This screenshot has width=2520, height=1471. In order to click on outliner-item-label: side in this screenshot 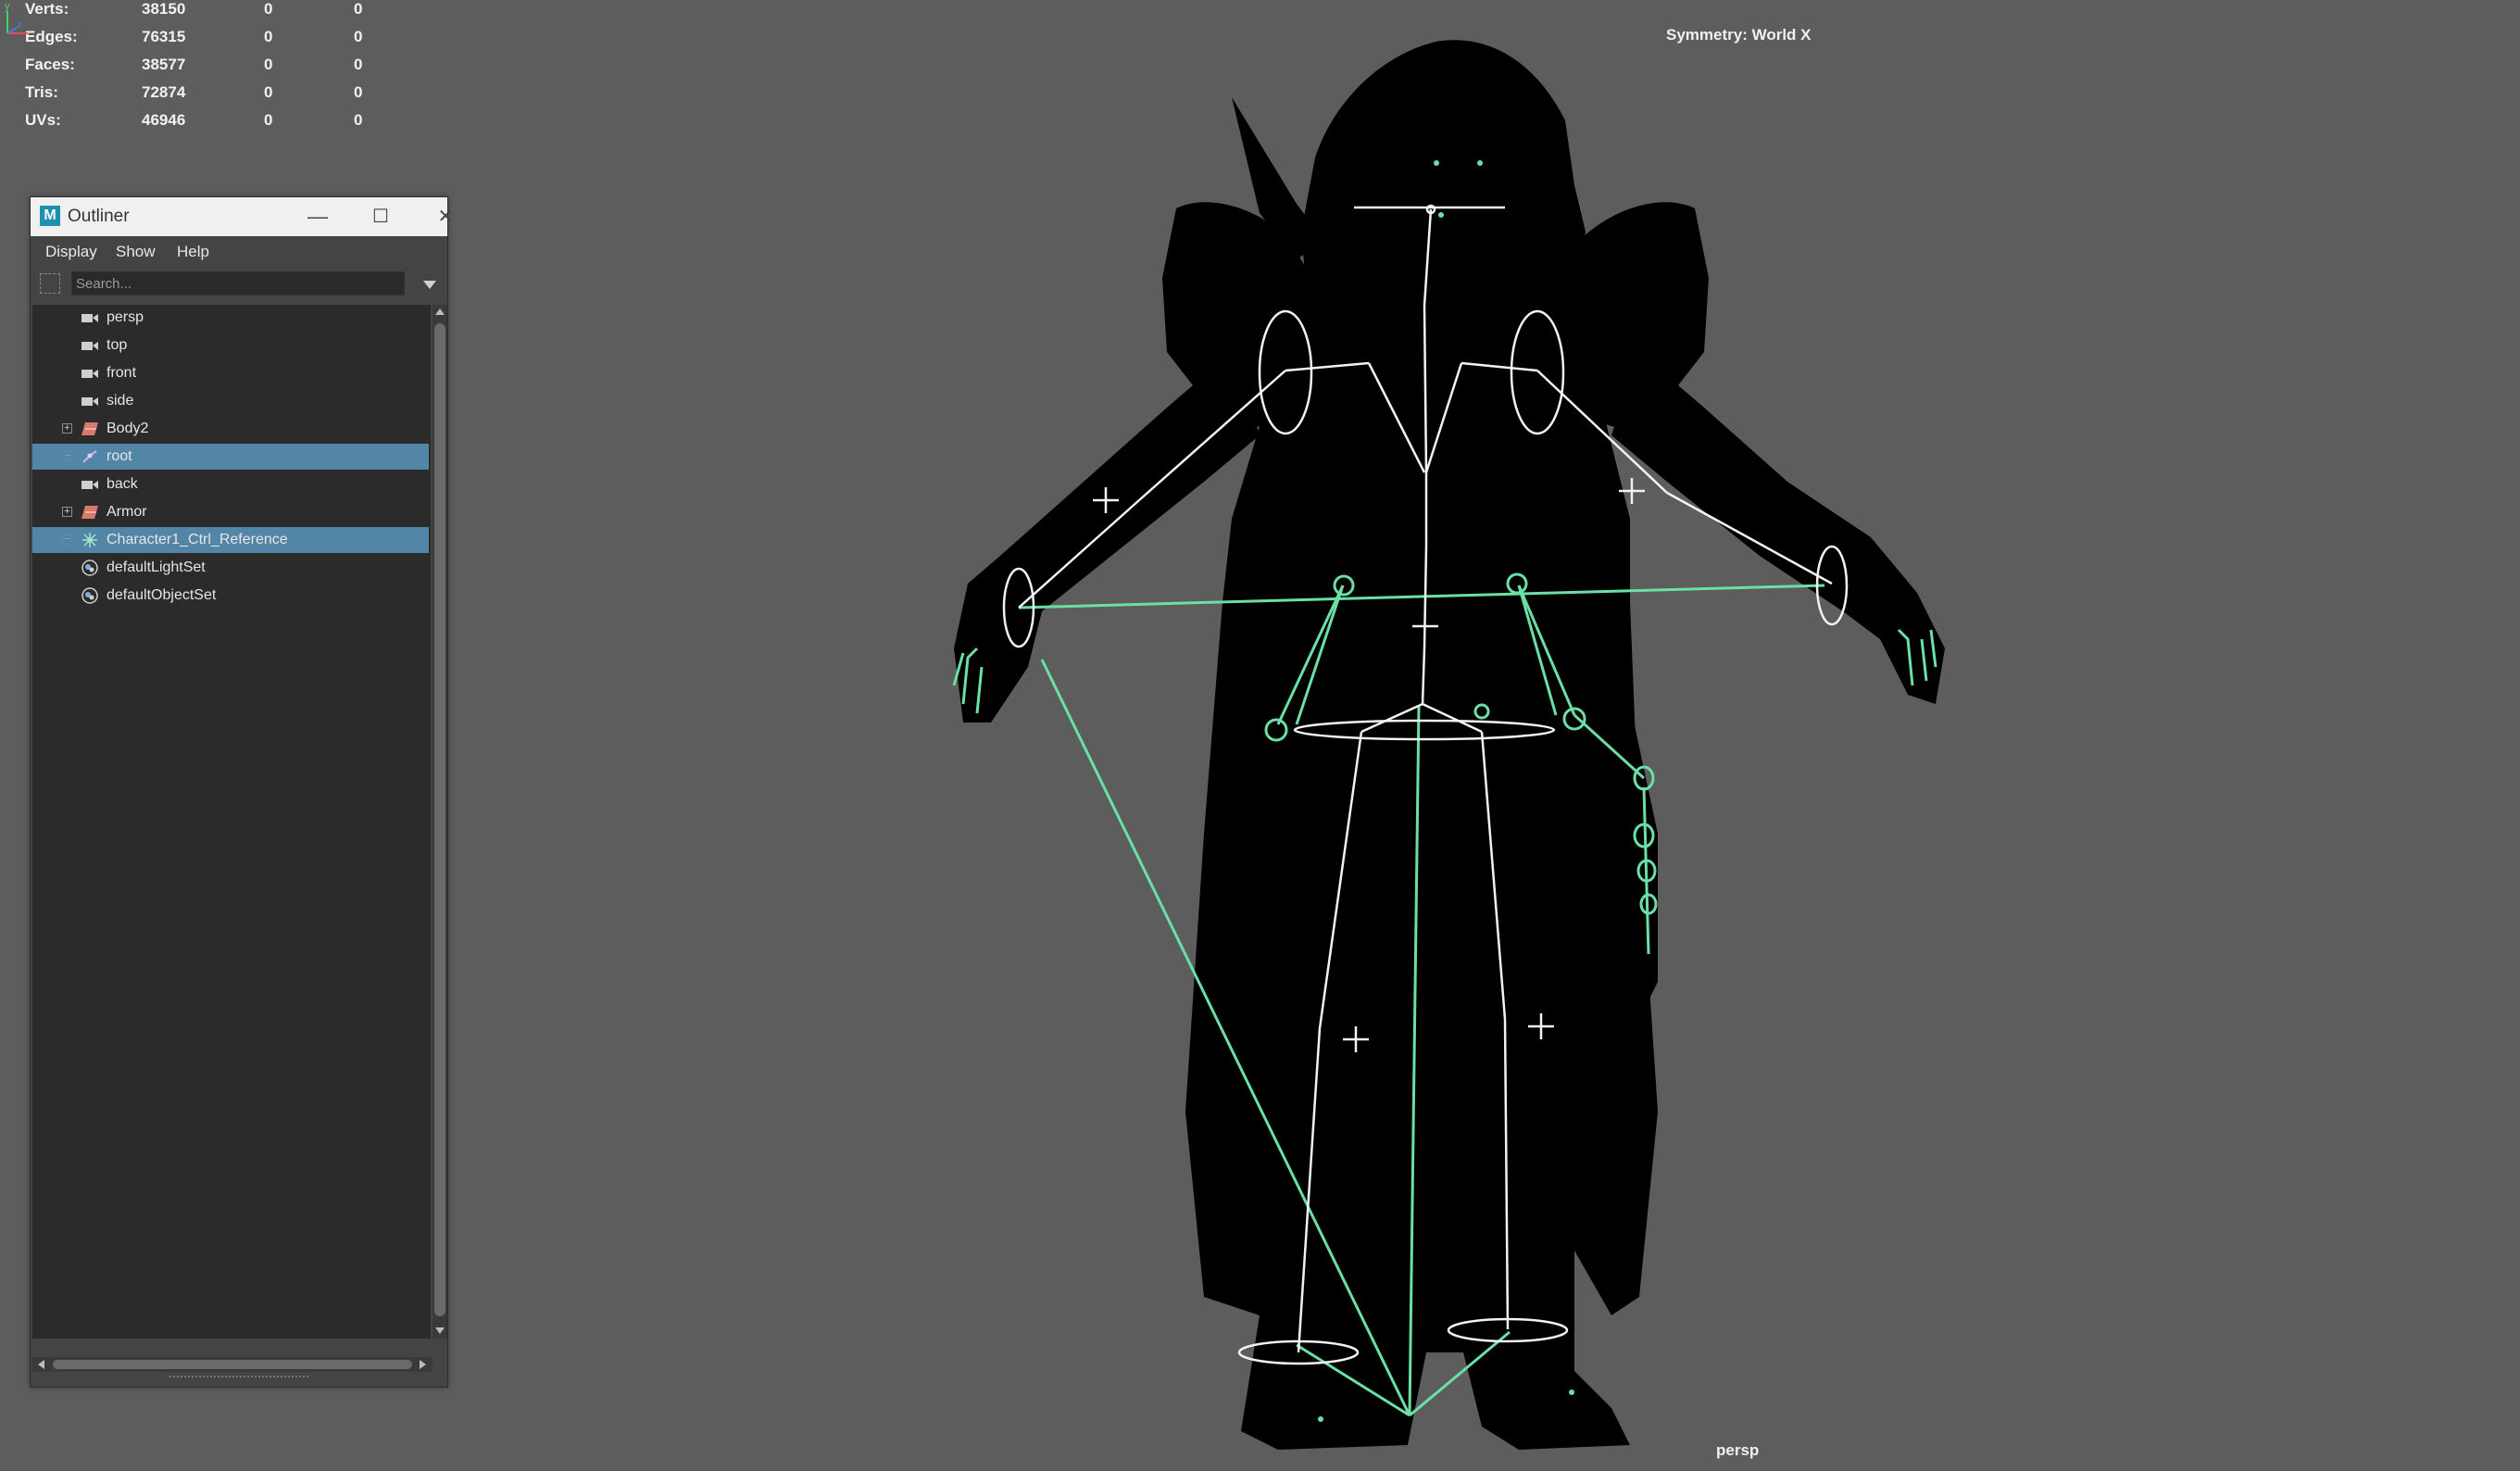, I will do `click(120, 401)`.